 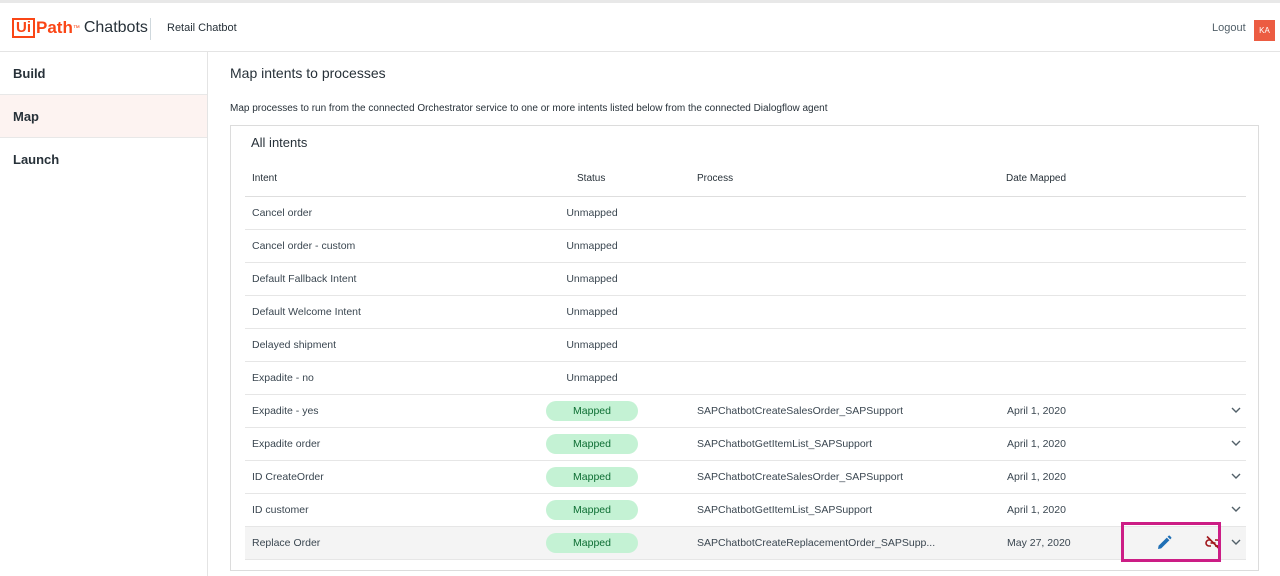 What do you see at coordinates (715, 178) in the screenshot?
I see `column-header-process: Process` at bounding box center [715, 178].